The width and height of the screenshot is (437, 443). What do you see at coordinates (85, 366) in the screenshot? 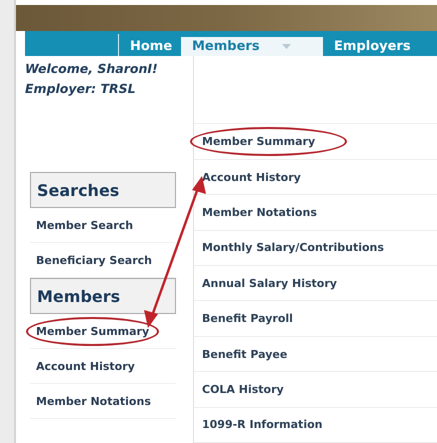
I see `sidebar-link: Account History` at bounding box center [85, 366].